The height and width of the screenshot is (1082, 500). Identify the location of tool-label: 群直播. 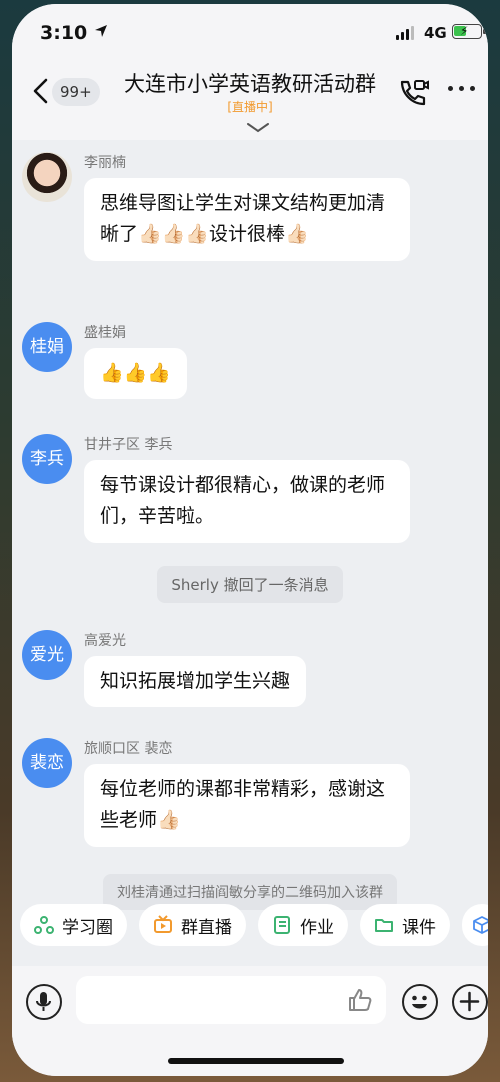
(206, 927).